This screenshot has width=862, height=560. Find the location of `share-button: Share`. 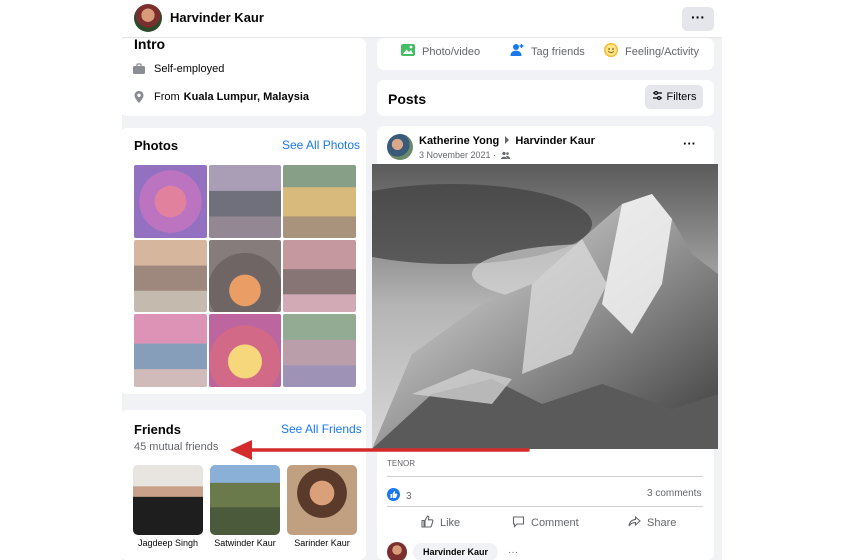

share-button: Share is located at coordinates (652, 523).